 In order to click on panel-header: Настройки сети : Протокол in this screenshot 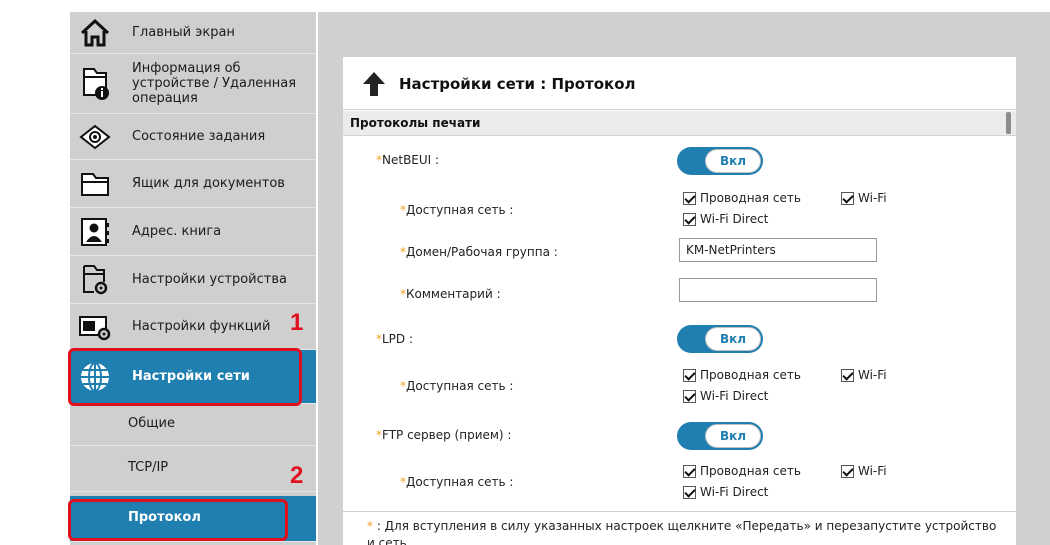, I will do `click(679, 83)`.